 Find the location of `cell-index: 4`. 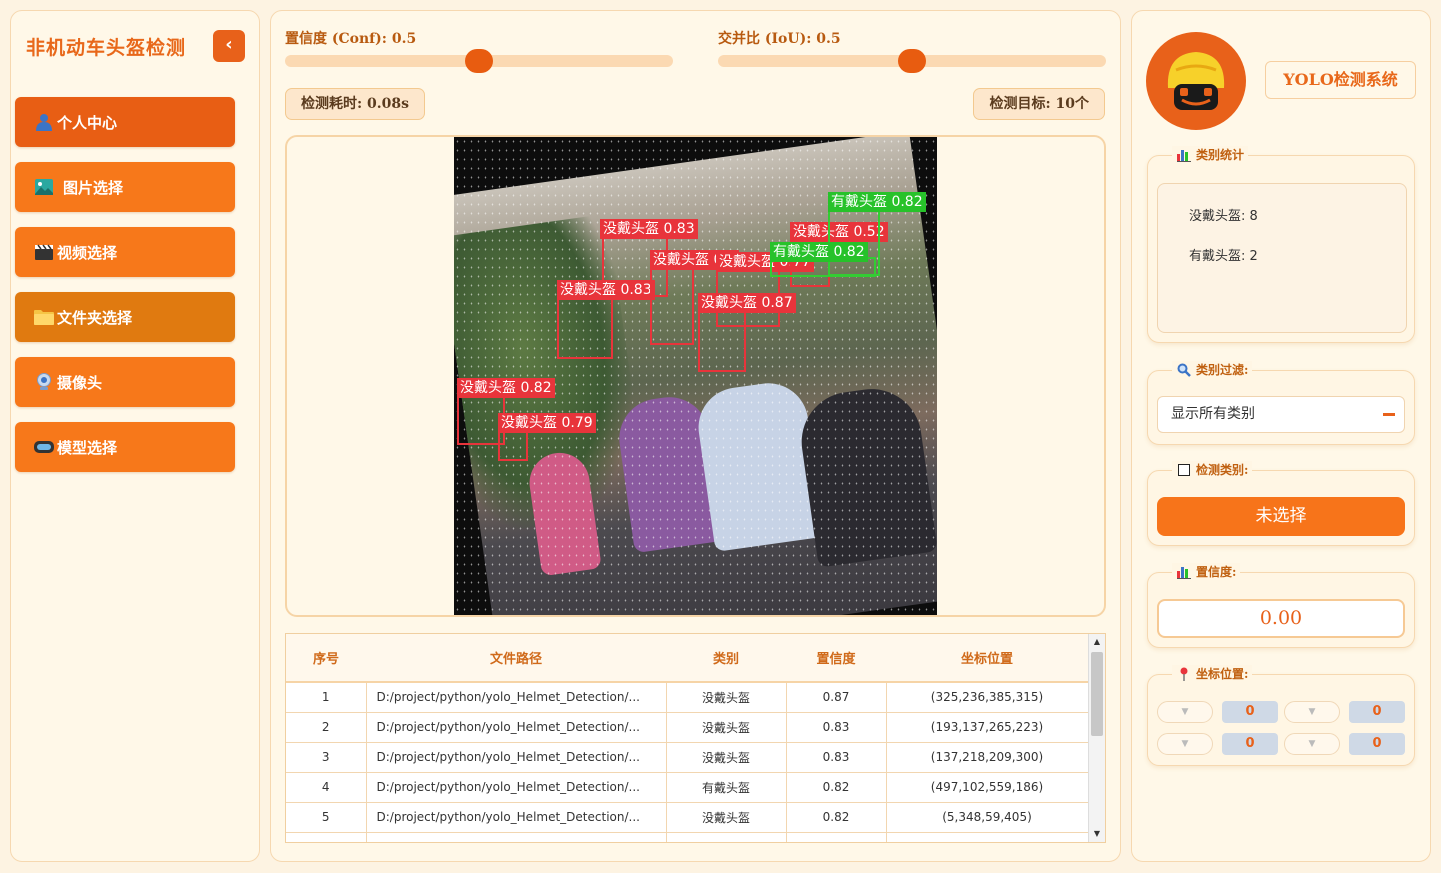

cell-index: 4 is located at coordinates (326, 787).